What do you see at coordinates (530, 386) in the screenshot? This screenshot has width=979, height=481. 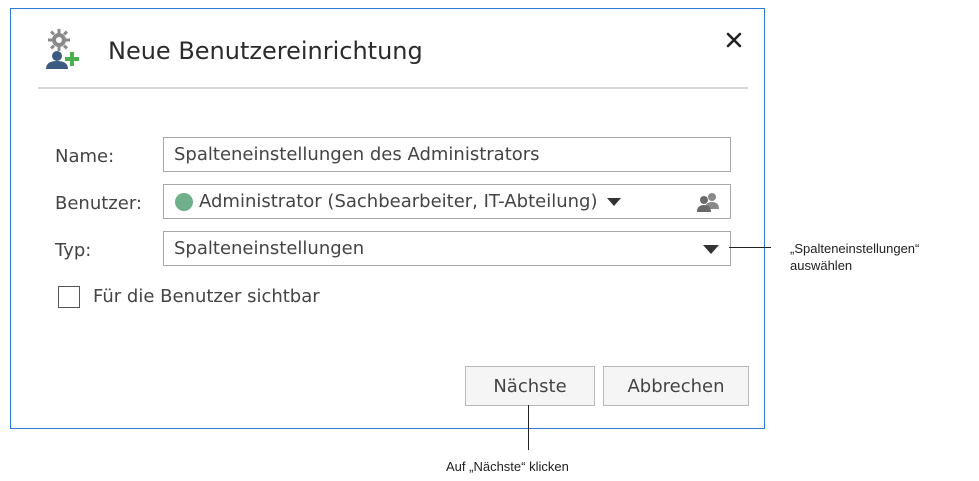 I see `next-button: Nächste` at bounding box center [530, 386].